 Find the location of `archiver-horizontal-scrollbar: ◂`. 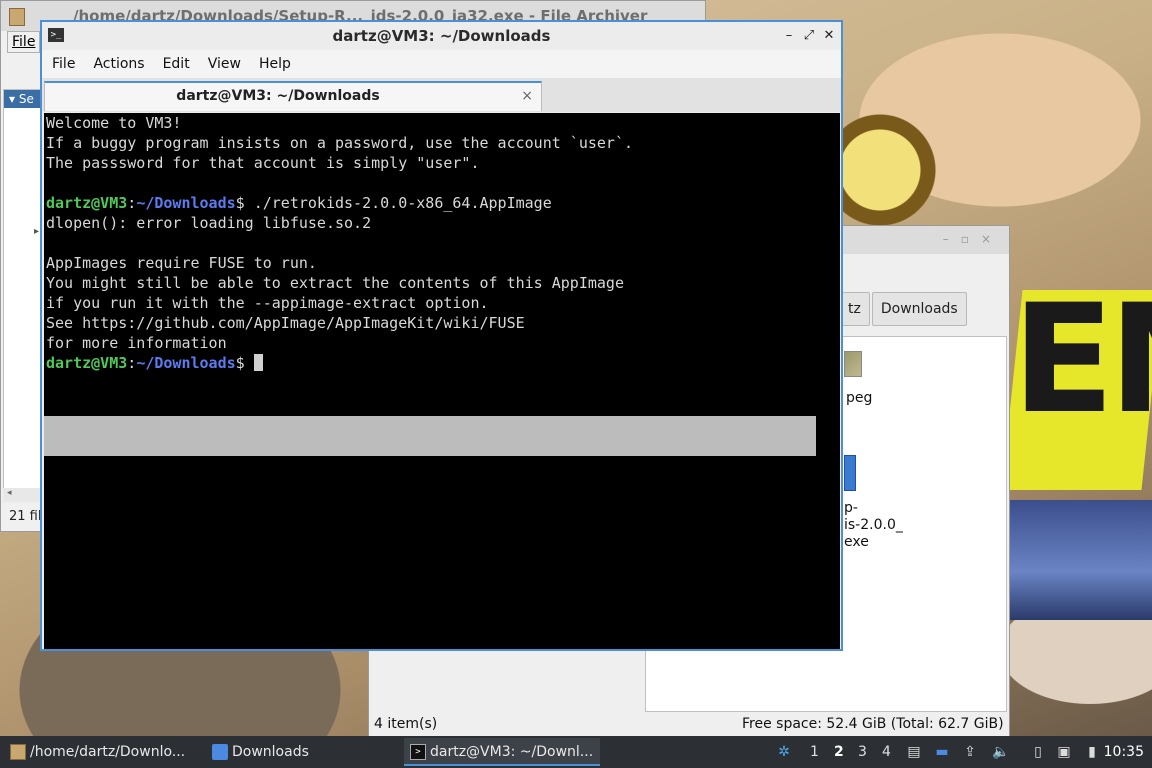

archiver-horizontal-scrollbar: ◂ is located at coordinates (22, 495).